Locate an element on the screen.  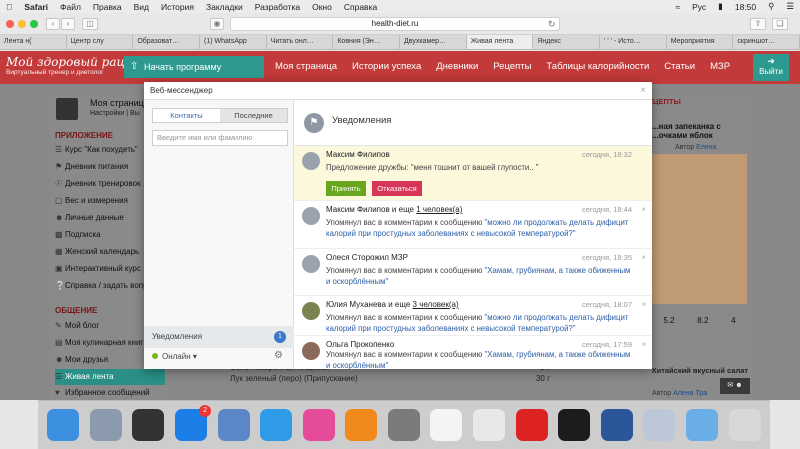
chat-counter-badge: ✉ ☻ is located at coordinates (735, 386).